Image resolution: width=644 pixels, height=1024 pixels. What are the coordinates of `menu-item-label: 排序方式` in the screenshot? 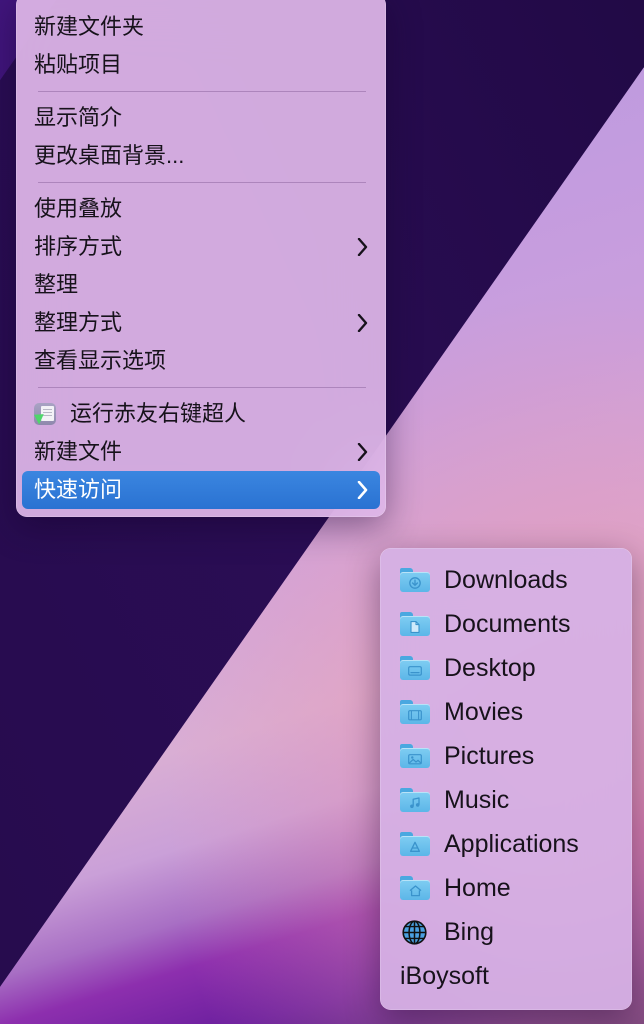 It's located at (78, 246).